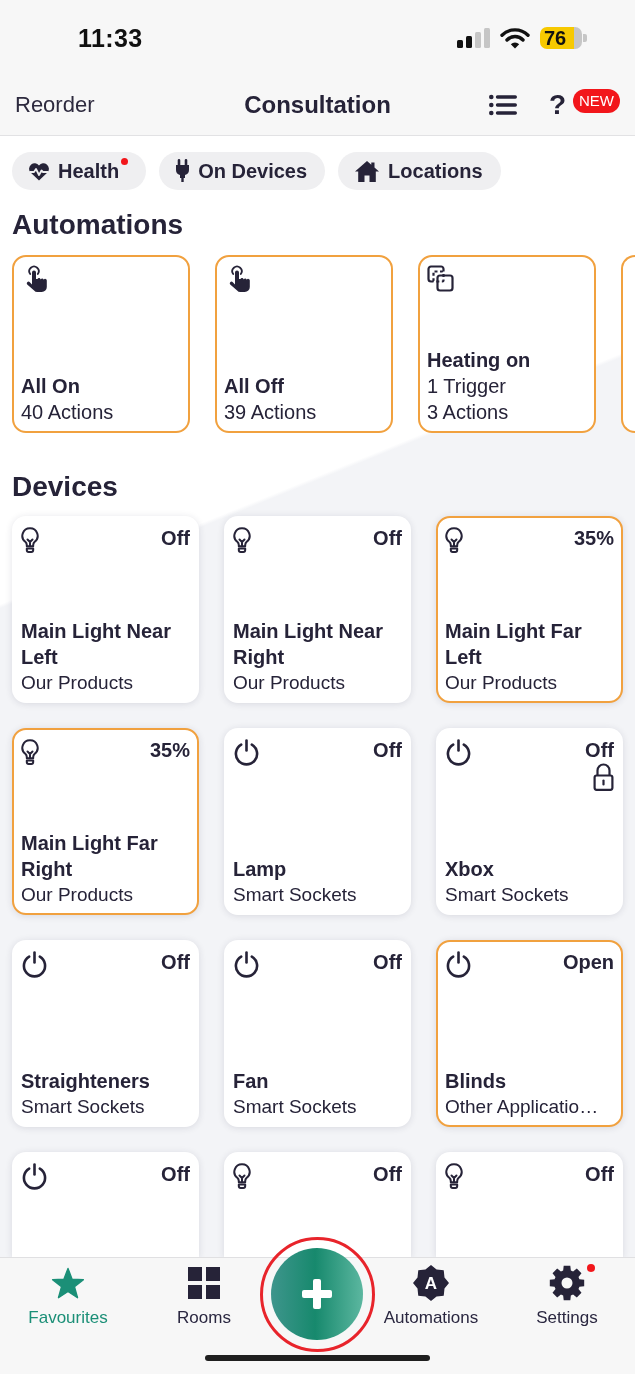  What do you see at coordinates (440, 278) in the screenshot?
I see `overlapping-squares-icon` at bounding box center [440, 278].